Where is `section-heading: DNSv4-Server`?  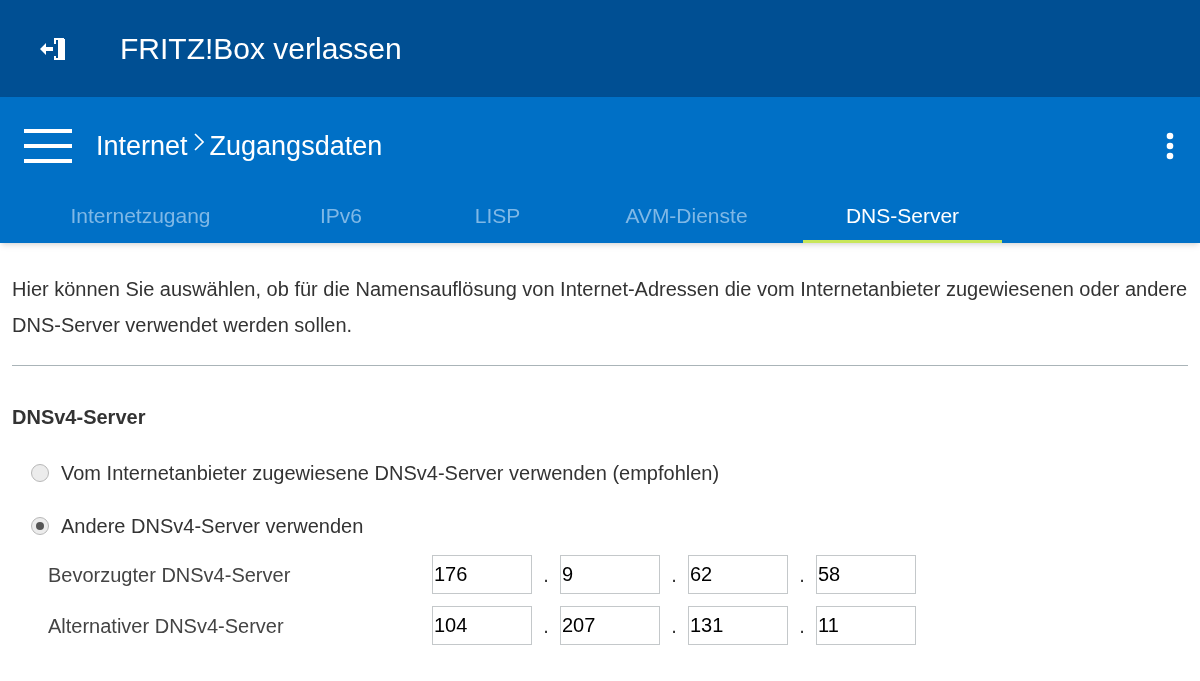 section-heading: DNSv4-Server is located at coordinates (79, 417).